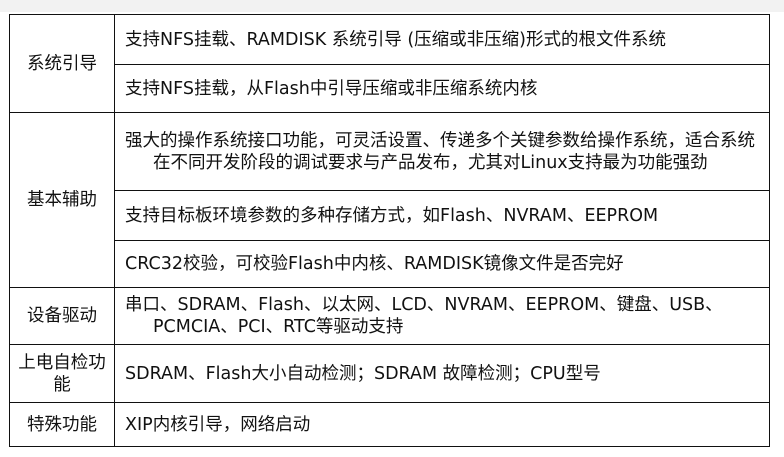  I want to click on description-cell: SDRAM、Flash大小自动检测；SDRAM 故障检测；CPU型号, so click(442, 373).